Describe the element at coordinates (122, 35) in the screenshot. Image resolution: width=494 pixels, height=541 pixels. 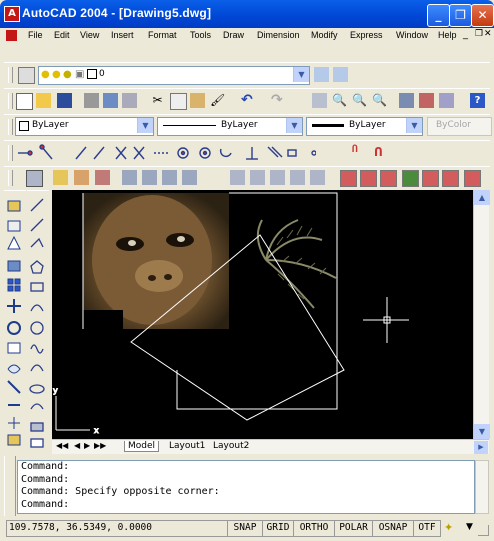
I see `menu-insert: Insert` at that location.